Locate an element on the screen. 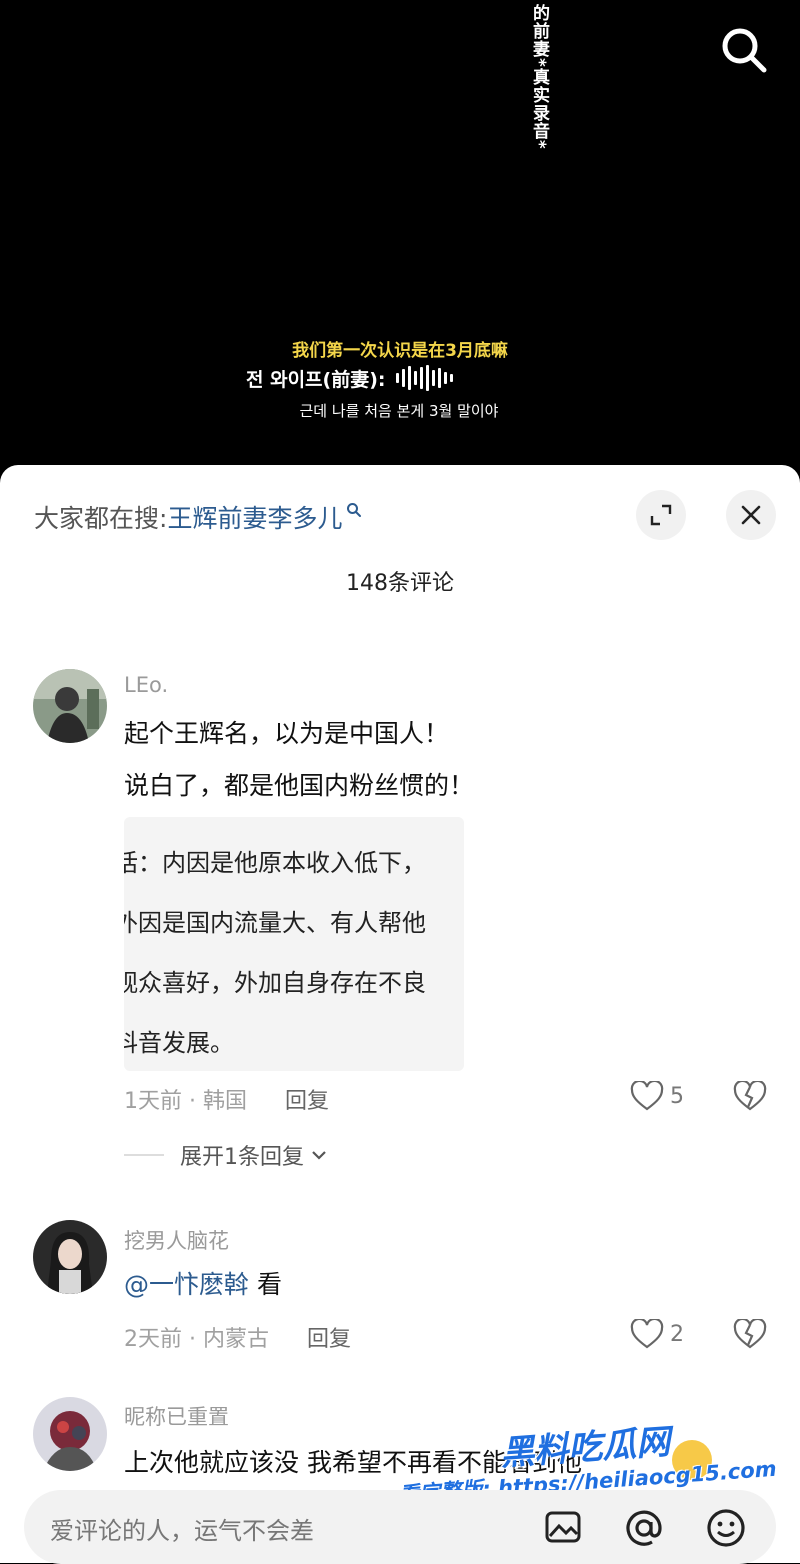 The height and width of the screenshot is (1564, 800). expand-replies-label: 展开1条回复 is located at coordinates (242, 1157).